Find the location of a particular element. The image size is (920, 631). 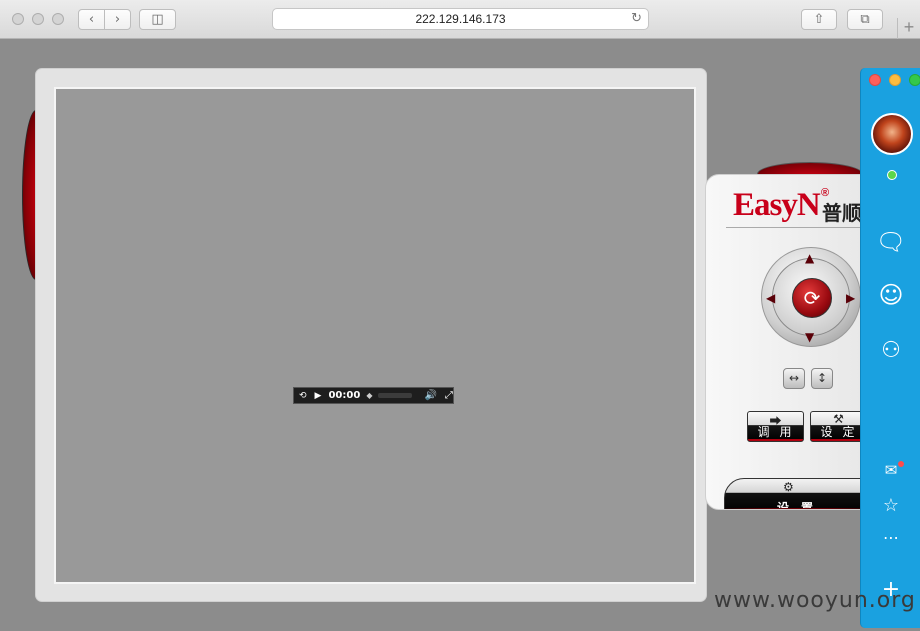

online-status-dot is located at coordinates (892, 175).